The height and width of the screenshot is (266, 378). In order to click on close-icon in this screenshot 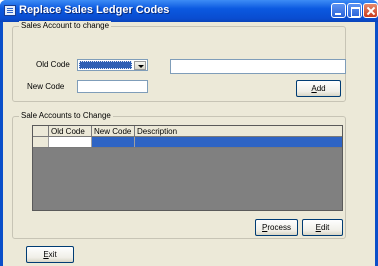, I will do `click(370, 10)`.